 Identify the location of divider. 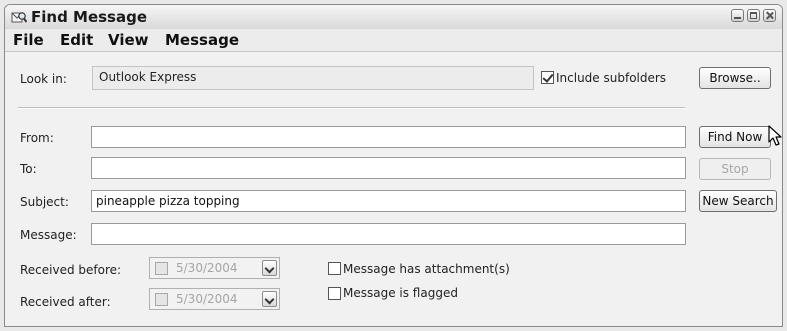
(351, 108).